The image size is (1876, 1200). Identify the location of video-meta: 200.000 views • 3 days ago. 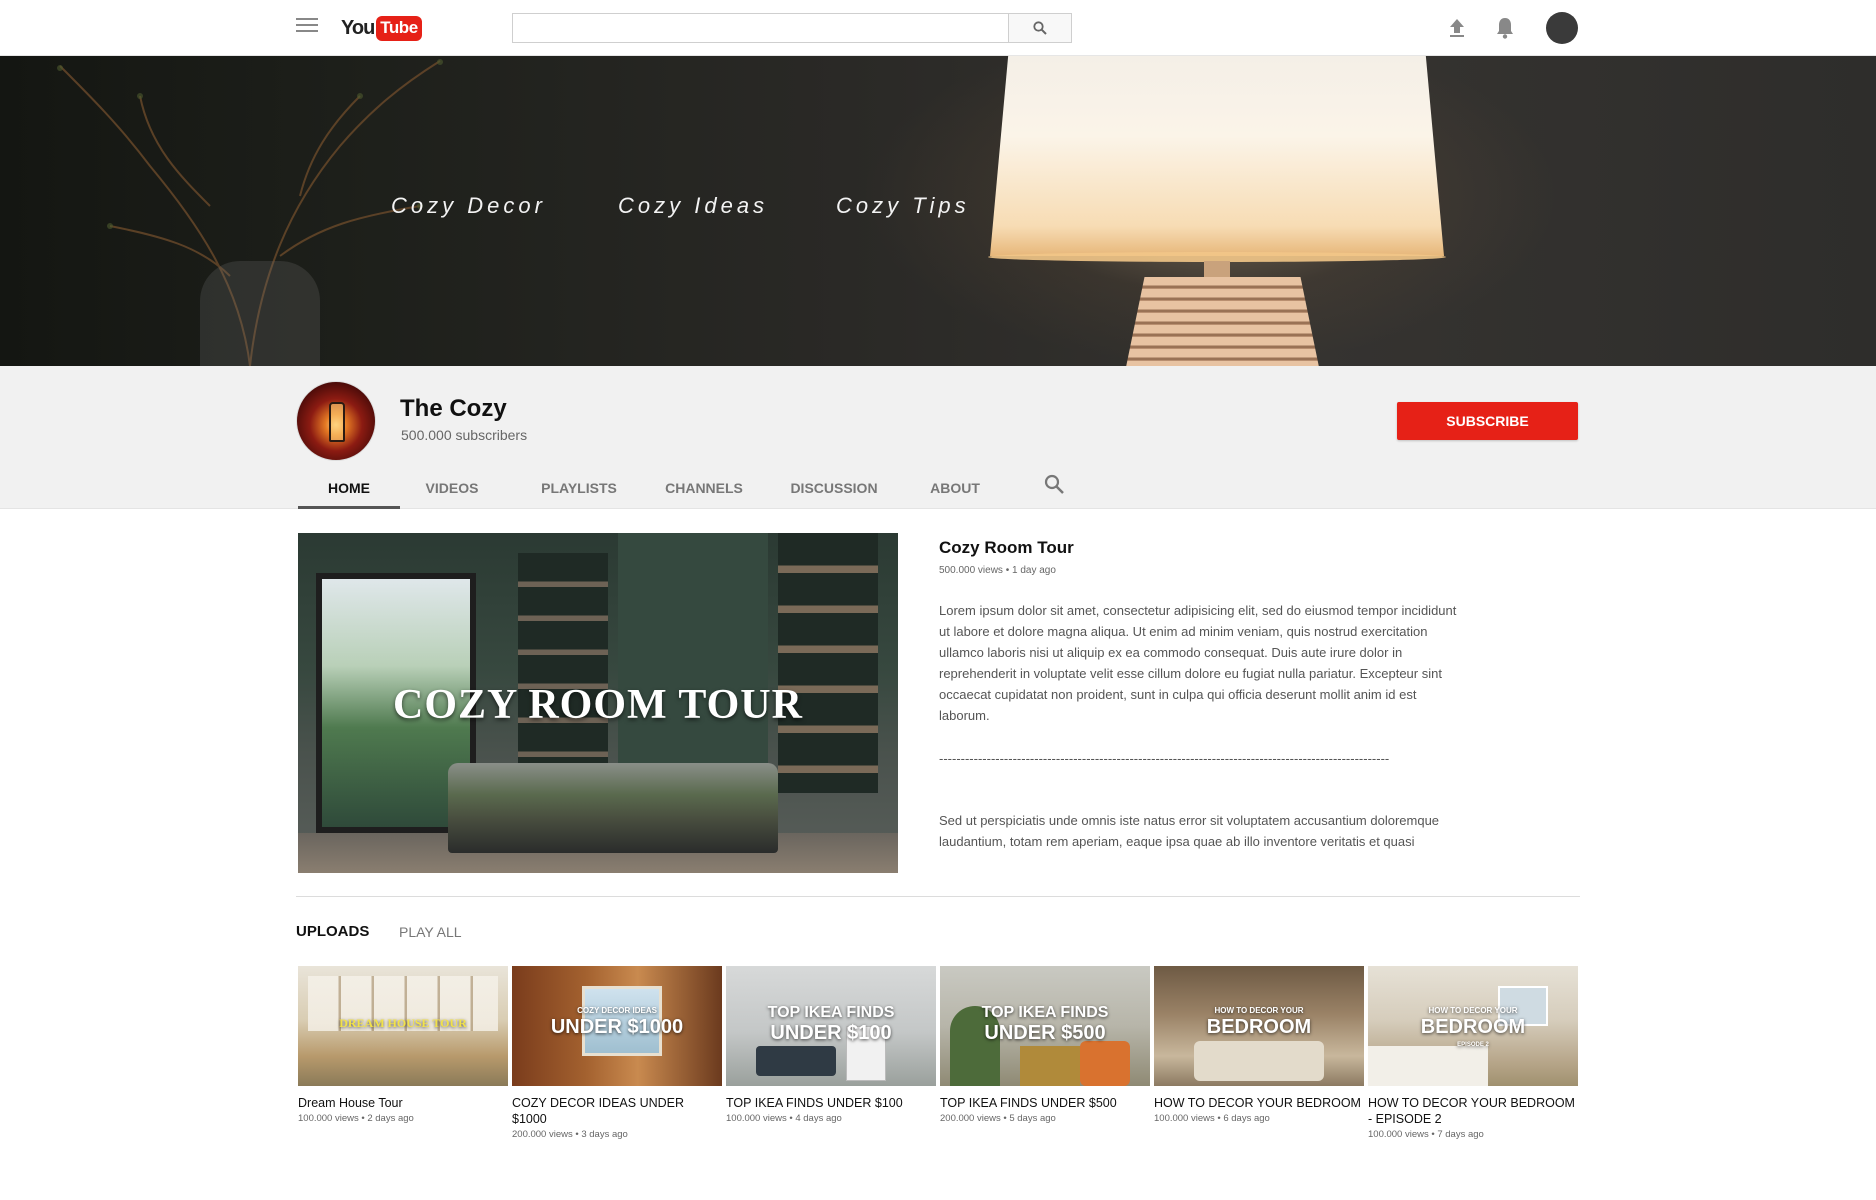
(570, 1134).